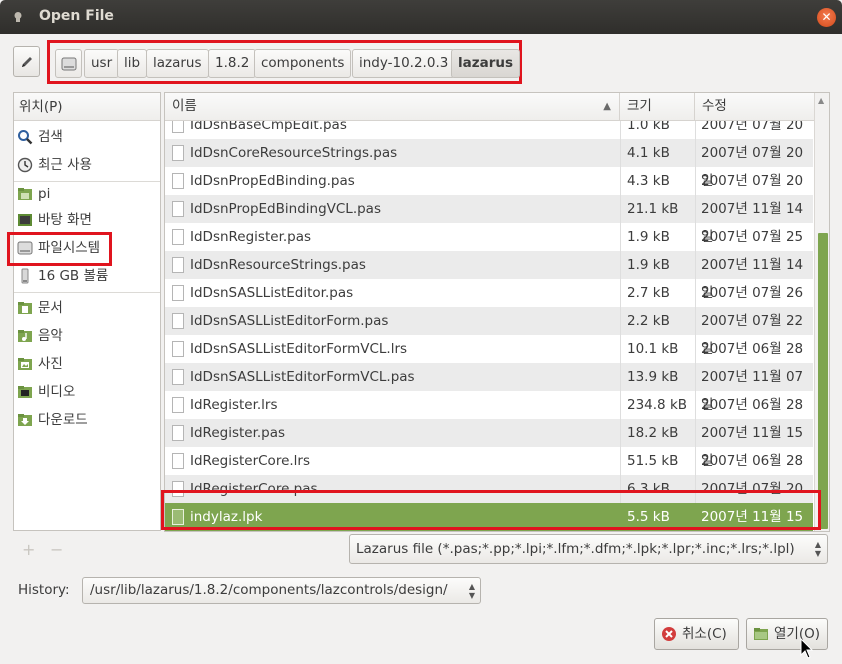  Describe the element at coordinates (755, 107) in the screenshot. I see `column-modified-header: 수정` at that location.